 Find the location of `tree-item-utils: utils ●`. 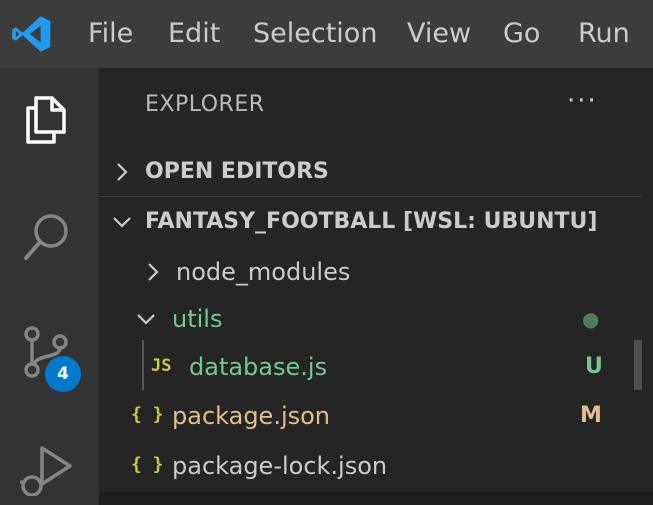

tree-item-utils: utils ● is located at coordinates (370, 319).